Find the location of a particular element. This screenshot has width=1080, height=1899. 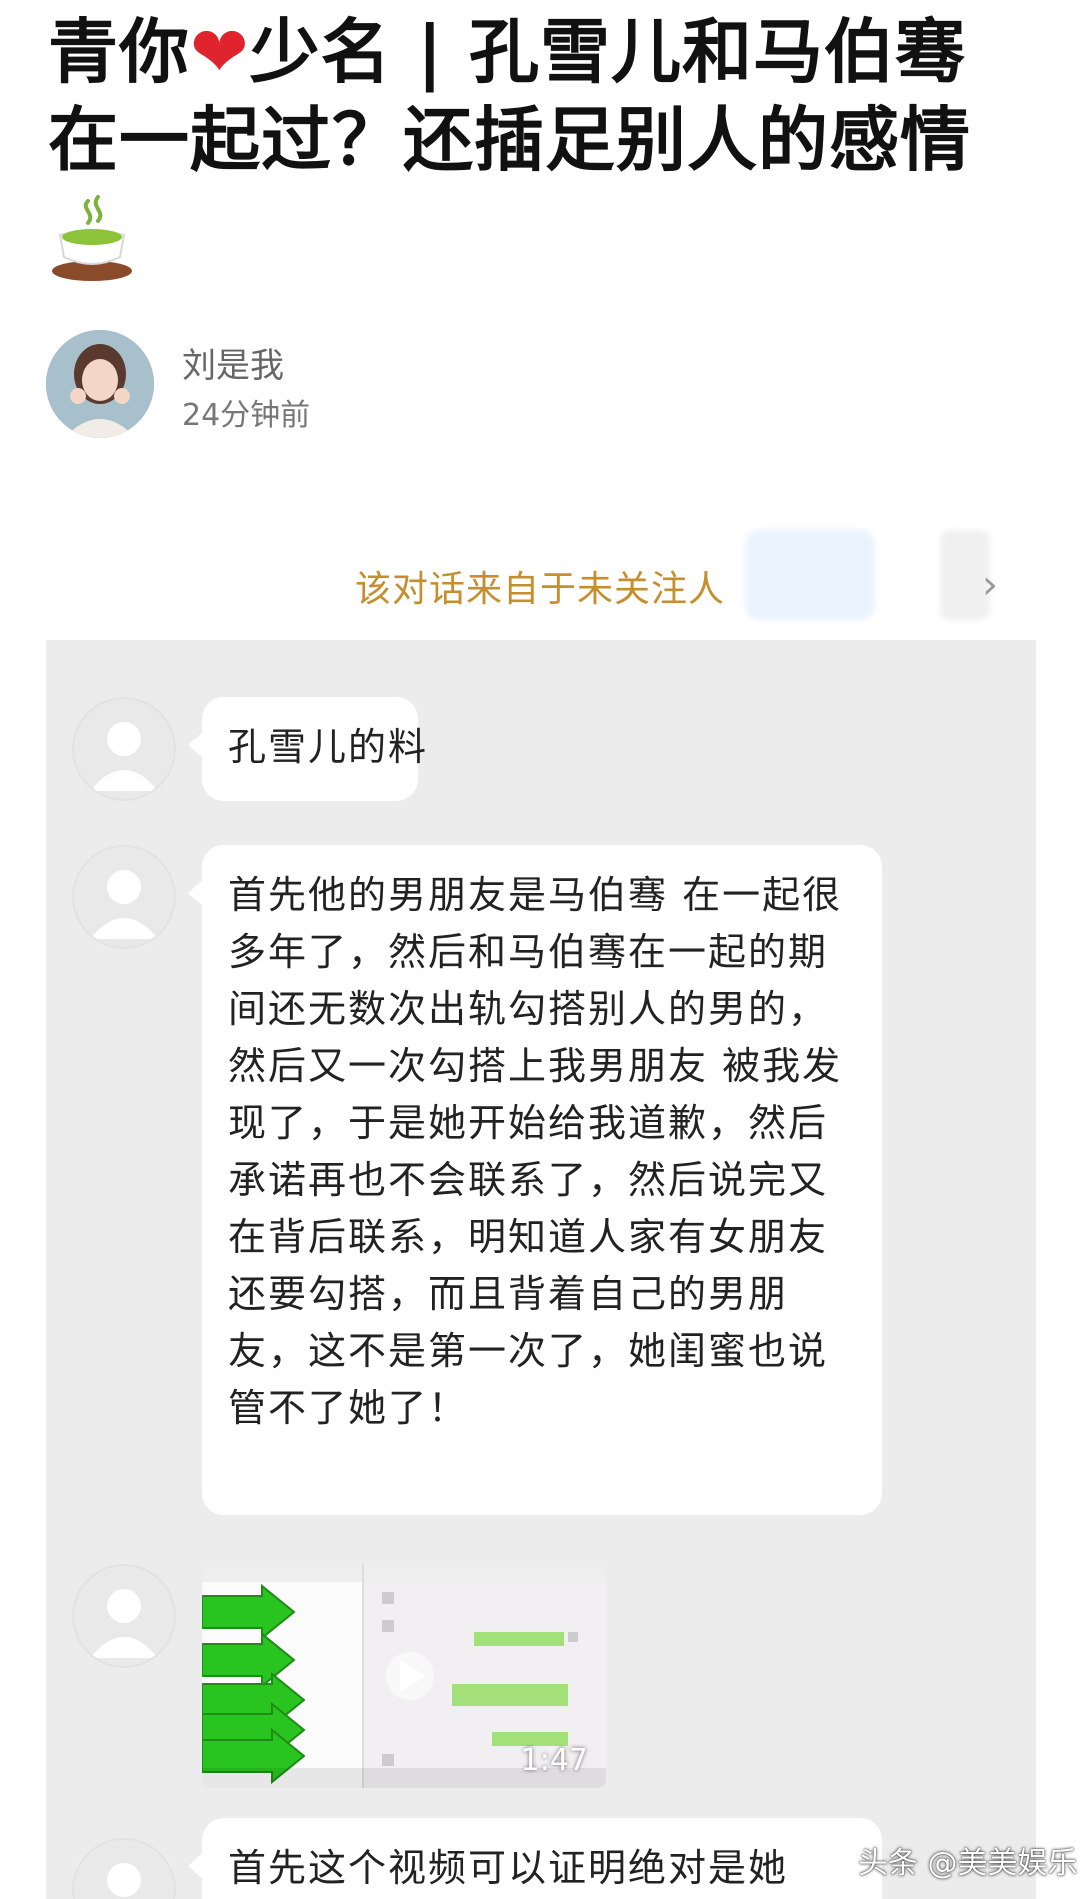

message-bubble: 首先这个视频可以证明绝对是她 is located at coordinates (535, 1858).